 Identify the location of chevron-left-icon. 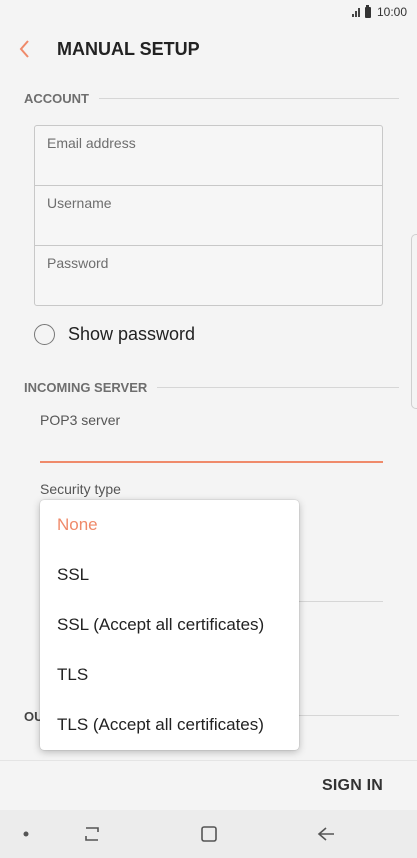
(24, 49).